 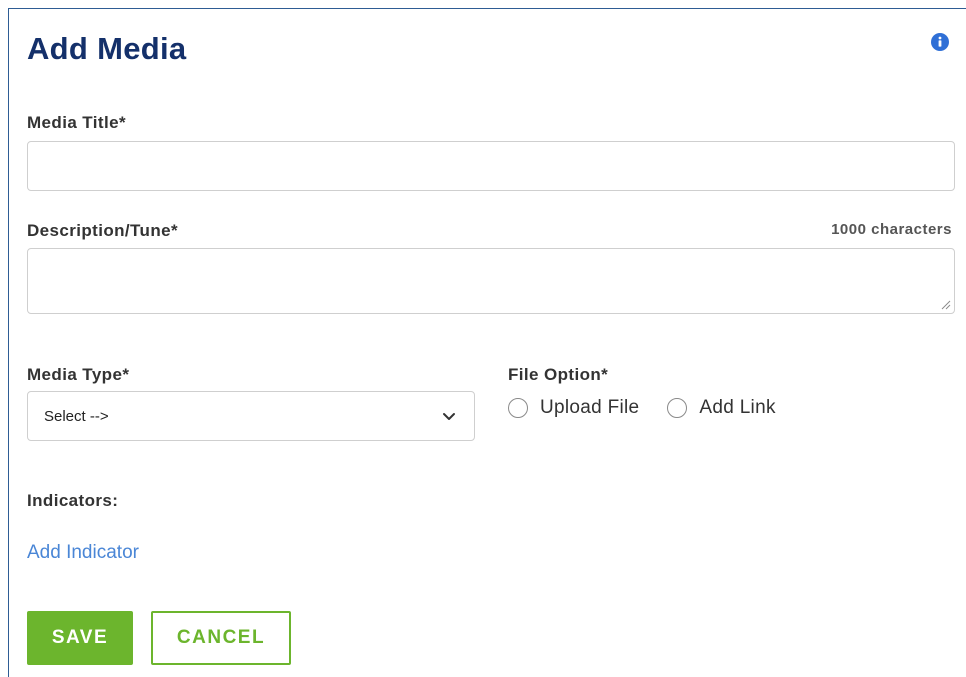 What do you see at coordinates (449, 416) in the screenshot?
I see `chevron-down-icon` at bounding box center [449, 416].